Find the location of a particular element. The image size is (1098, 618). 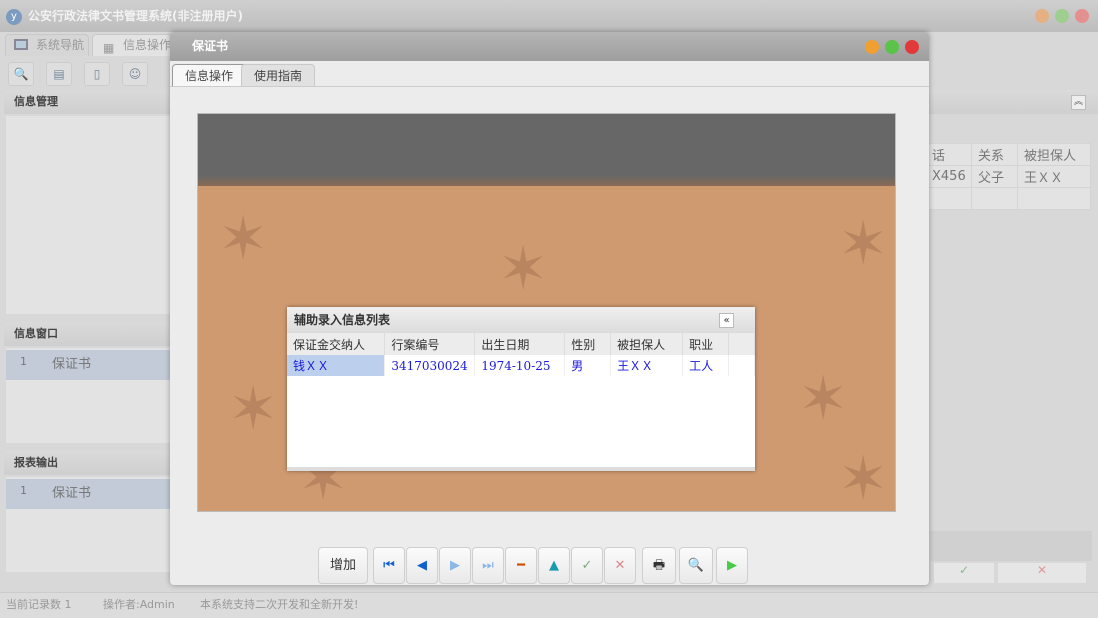

print-icon: 🖶 is located at coordinates (659, 565).